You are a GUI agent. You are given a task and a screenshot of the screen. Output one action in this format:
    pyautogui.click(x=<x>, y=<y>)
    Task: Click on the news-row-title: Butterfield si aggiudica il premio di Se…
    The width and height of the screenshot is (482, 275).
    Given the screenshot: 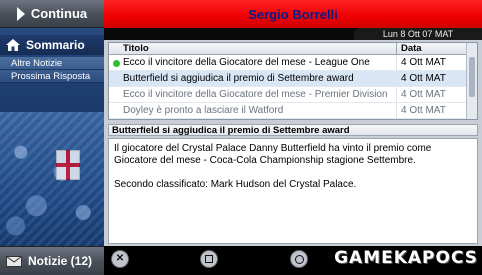 What is the action you would take?
    pyautogui.click(x=238, y=78)
    